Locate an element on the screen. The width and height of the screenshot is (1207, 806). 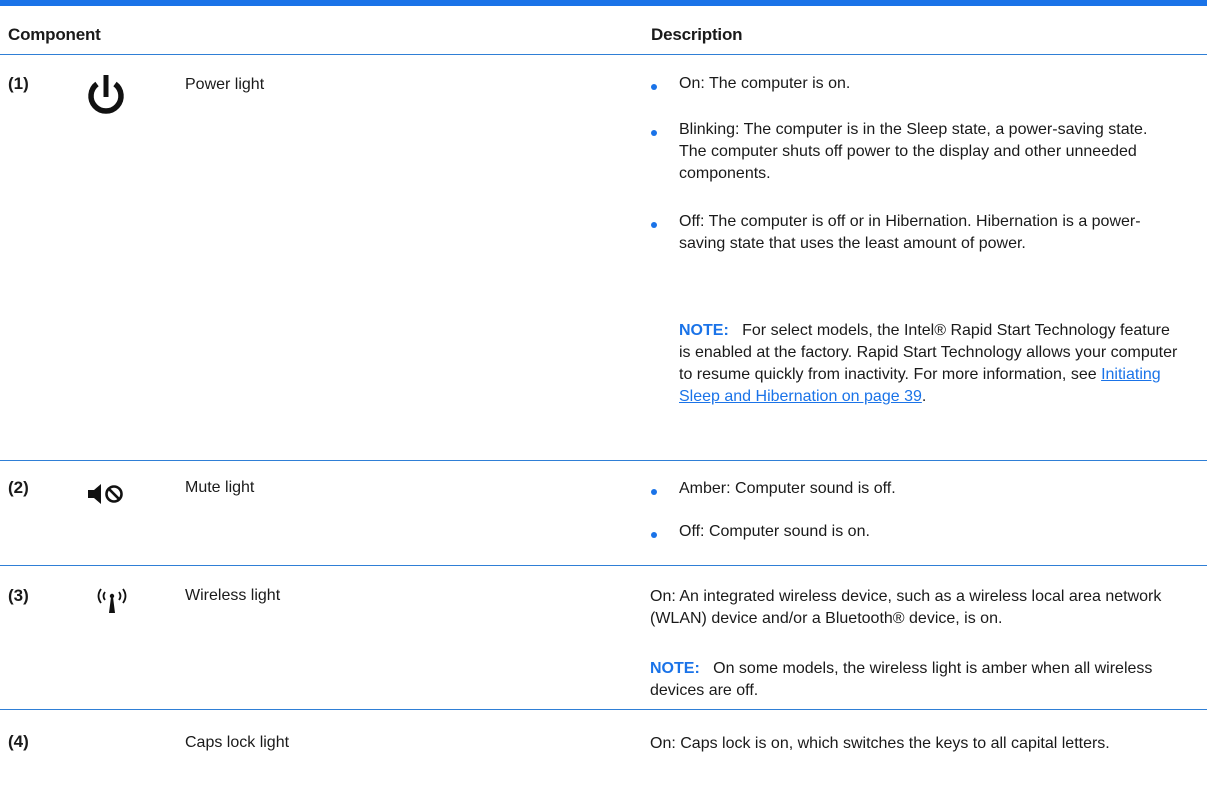
bullet-amber: Amber: Computer sound is off. is located at coordinates (787, 488).